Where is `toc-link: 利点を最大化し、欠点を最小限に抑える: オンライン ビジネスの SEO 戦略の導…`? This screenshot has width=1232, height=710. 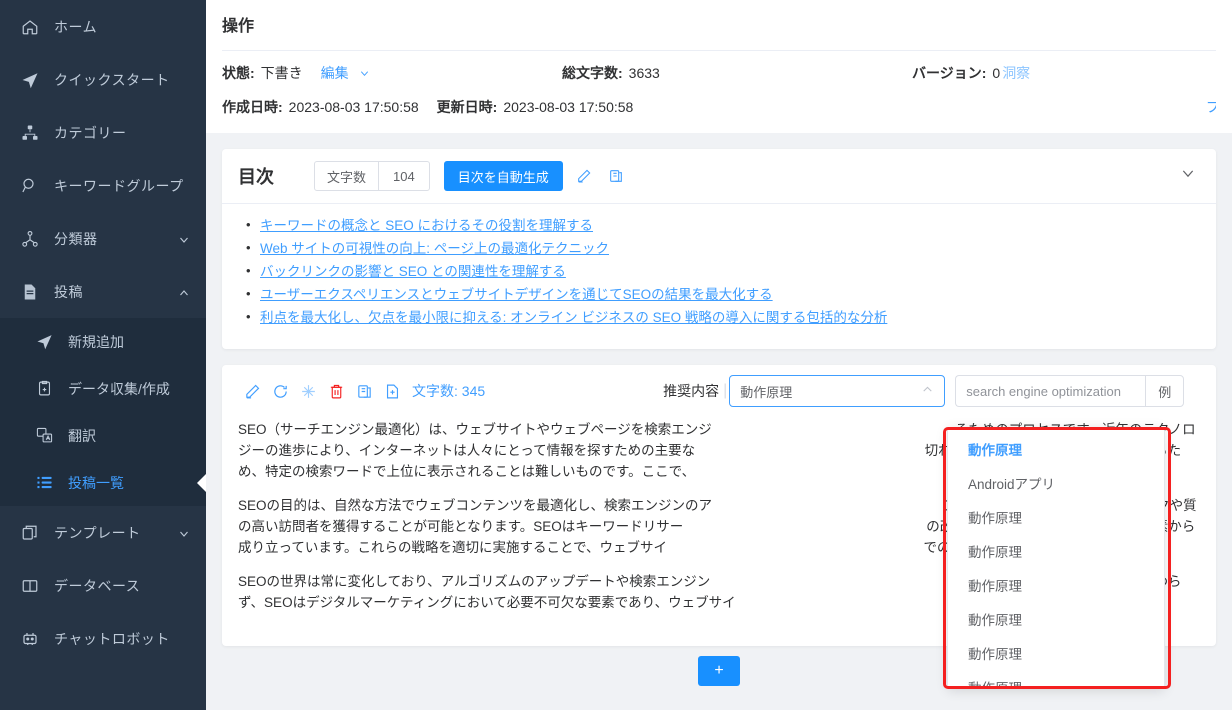
toc-link: 利点を最大化し、欠点を最小限に抑える: オンライン ビジネスの SEO 戦略の導… is located at coordinates (573, 317).